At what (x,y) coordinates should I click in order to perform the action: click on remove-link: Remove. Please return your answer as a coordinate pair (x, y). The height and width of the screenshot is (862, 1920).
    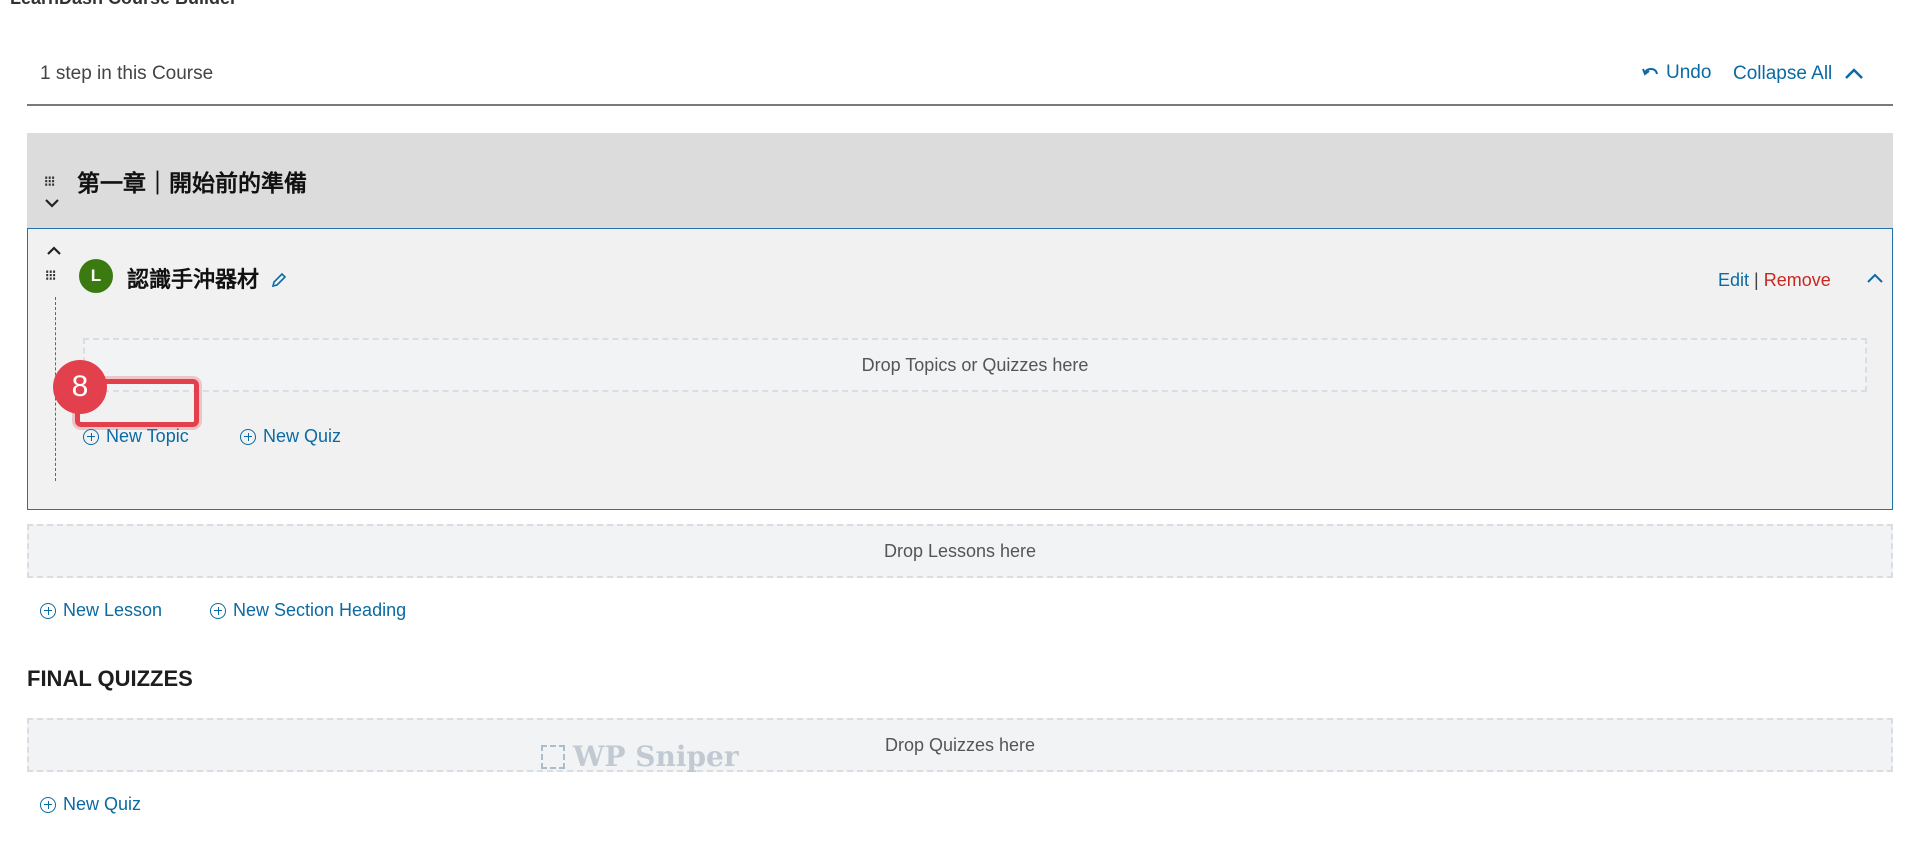
    Looking at the image, I should click on (1797, 280).